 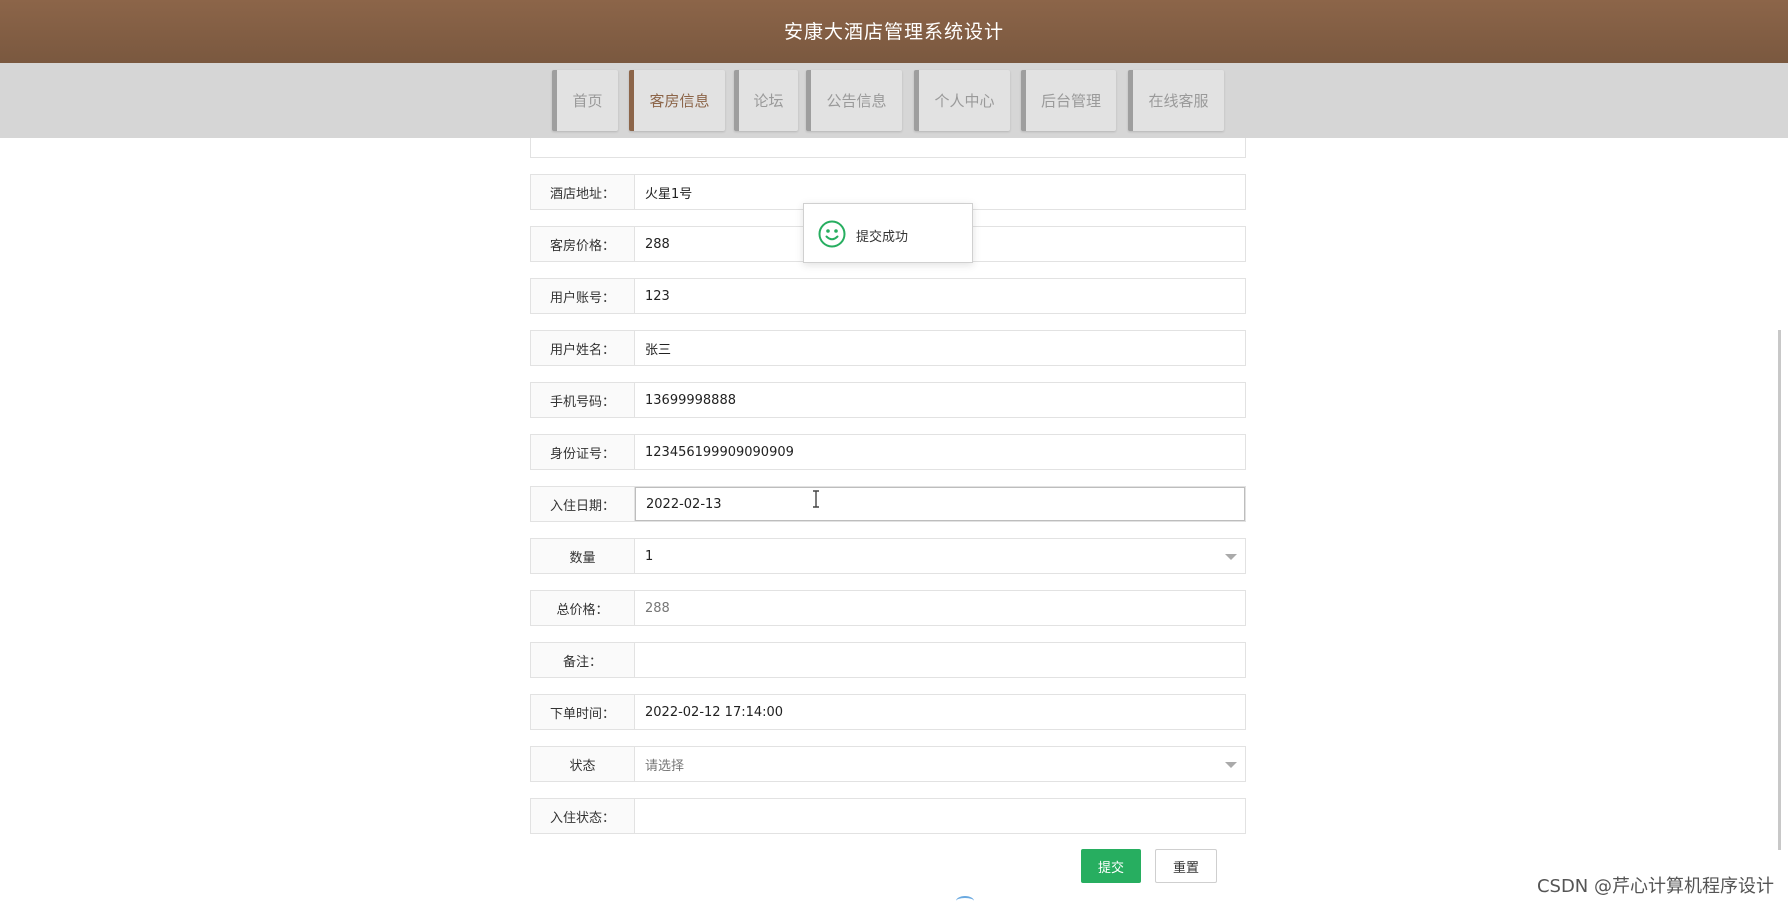 I want to click on nav-forum: 论坛, so click(x=766, y=100).